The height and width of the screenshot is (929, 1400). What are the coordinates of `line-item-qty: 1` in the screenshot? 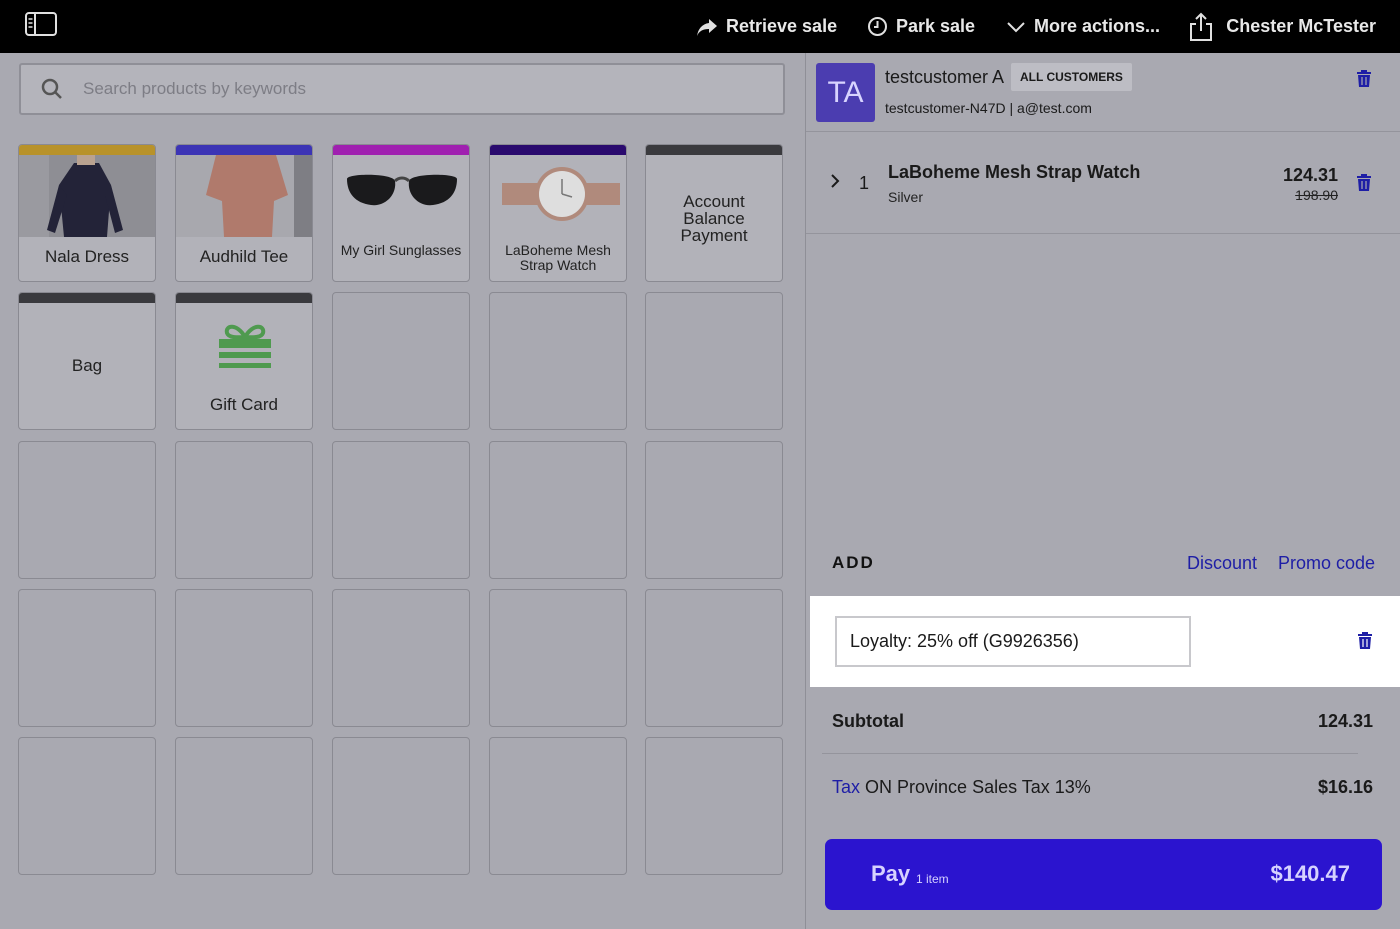 It's located at (864, 183).